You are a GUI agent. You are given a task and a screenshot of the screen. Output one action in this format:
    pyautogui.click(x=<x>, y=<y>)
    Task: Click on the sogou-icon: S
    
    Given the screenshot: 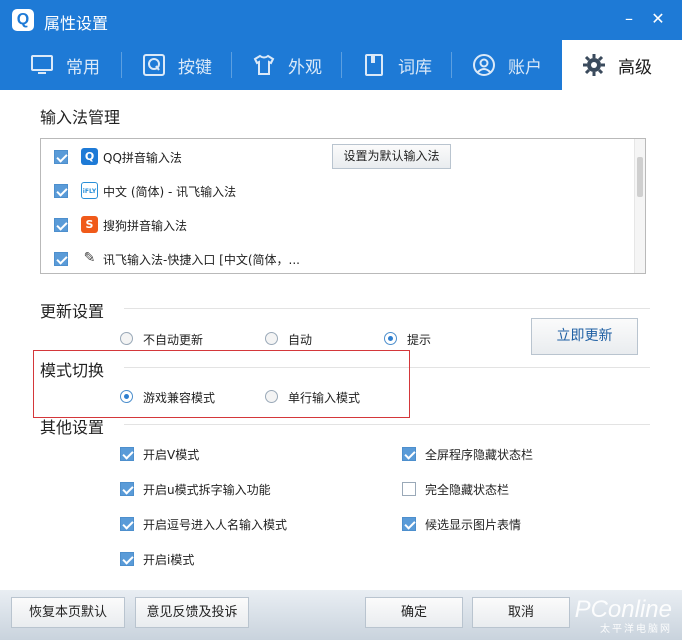 What is the action you would take?
    pyautogui.click(x=89, y=224)
    